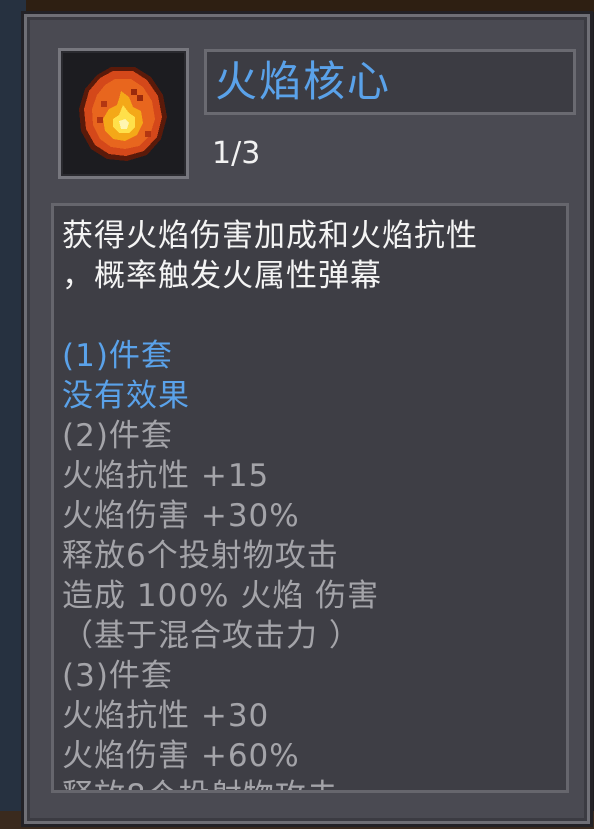  Describe the element at coordinates (117, 436) in the screenshot. I see `set-bonus-2-title: (2)件套` at that location.